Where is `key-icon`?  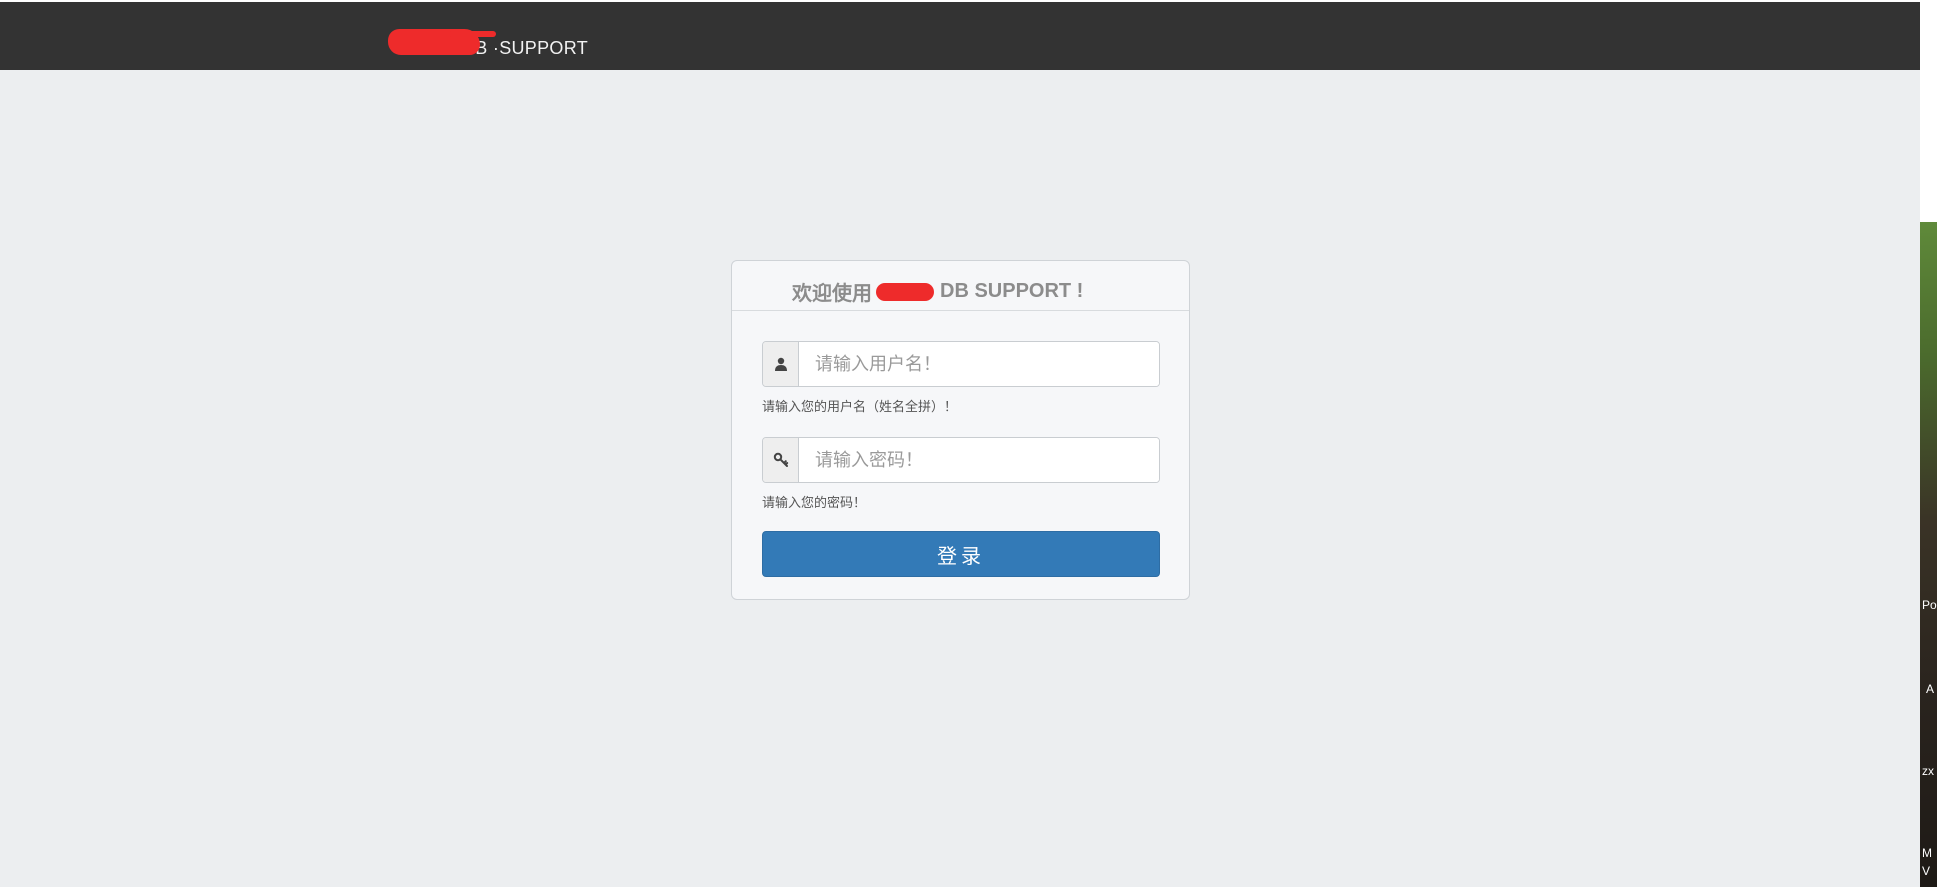 key-icon is located at coordinates (781, 460).